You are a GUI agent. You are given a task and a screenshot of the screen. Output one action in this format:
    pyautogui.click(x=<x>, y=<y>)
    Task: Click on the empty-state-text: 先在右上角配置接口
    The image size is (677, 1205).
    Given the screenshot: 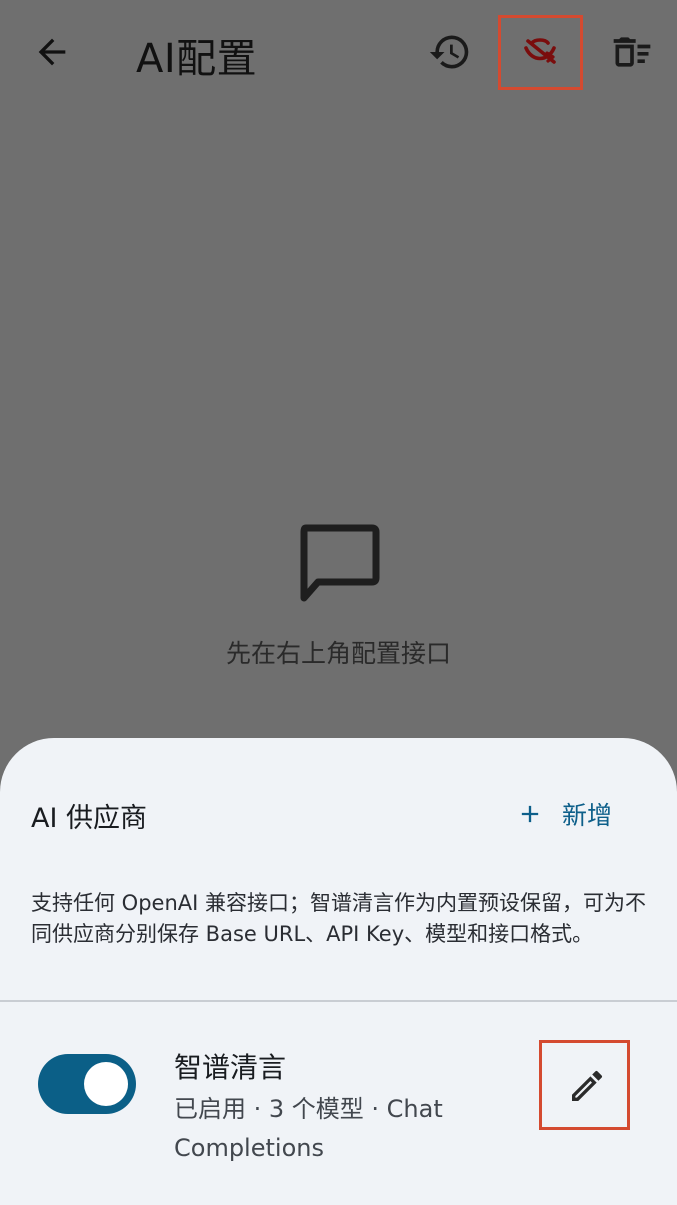 What is the action you would take?
    pyautogui.click(x=338, y=653)
    